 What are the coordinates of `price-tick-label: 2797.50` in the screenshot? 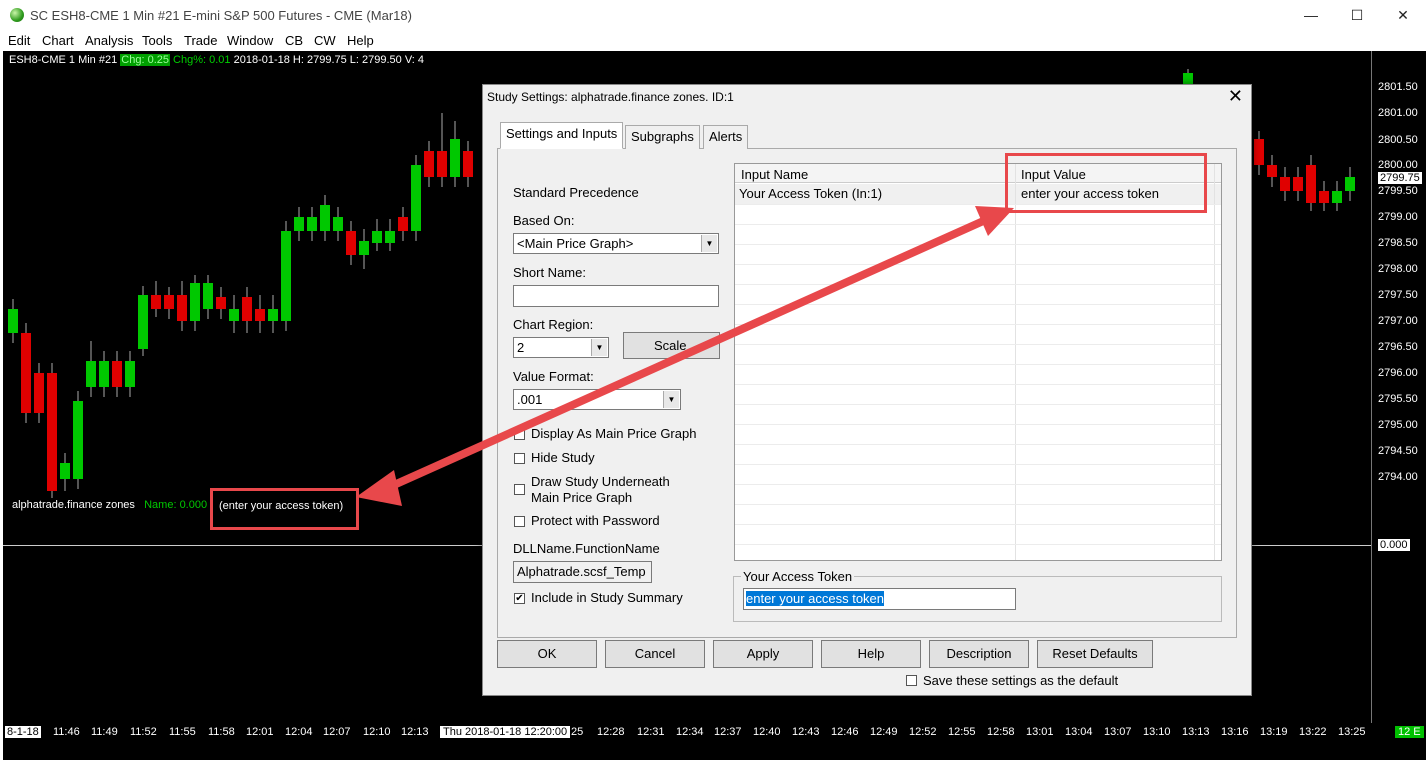 It's located at (1398, 295).